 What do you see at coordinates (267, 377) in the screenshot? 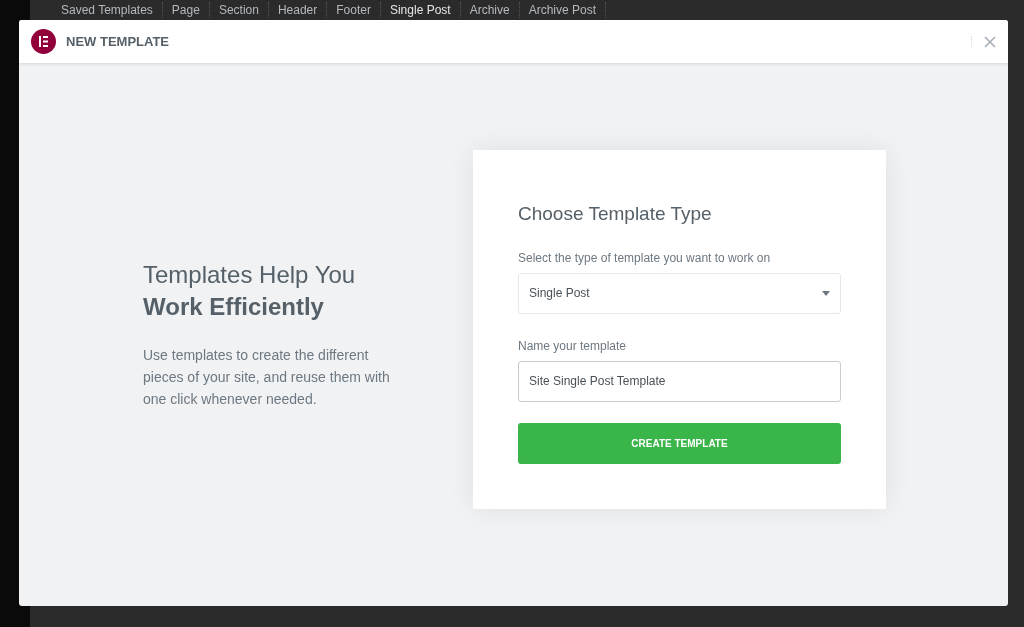
I see `intro-text: Use templates to create the different pieces of your site, and reuse them with one click whenever needed.` at bounding box center [267, 377].